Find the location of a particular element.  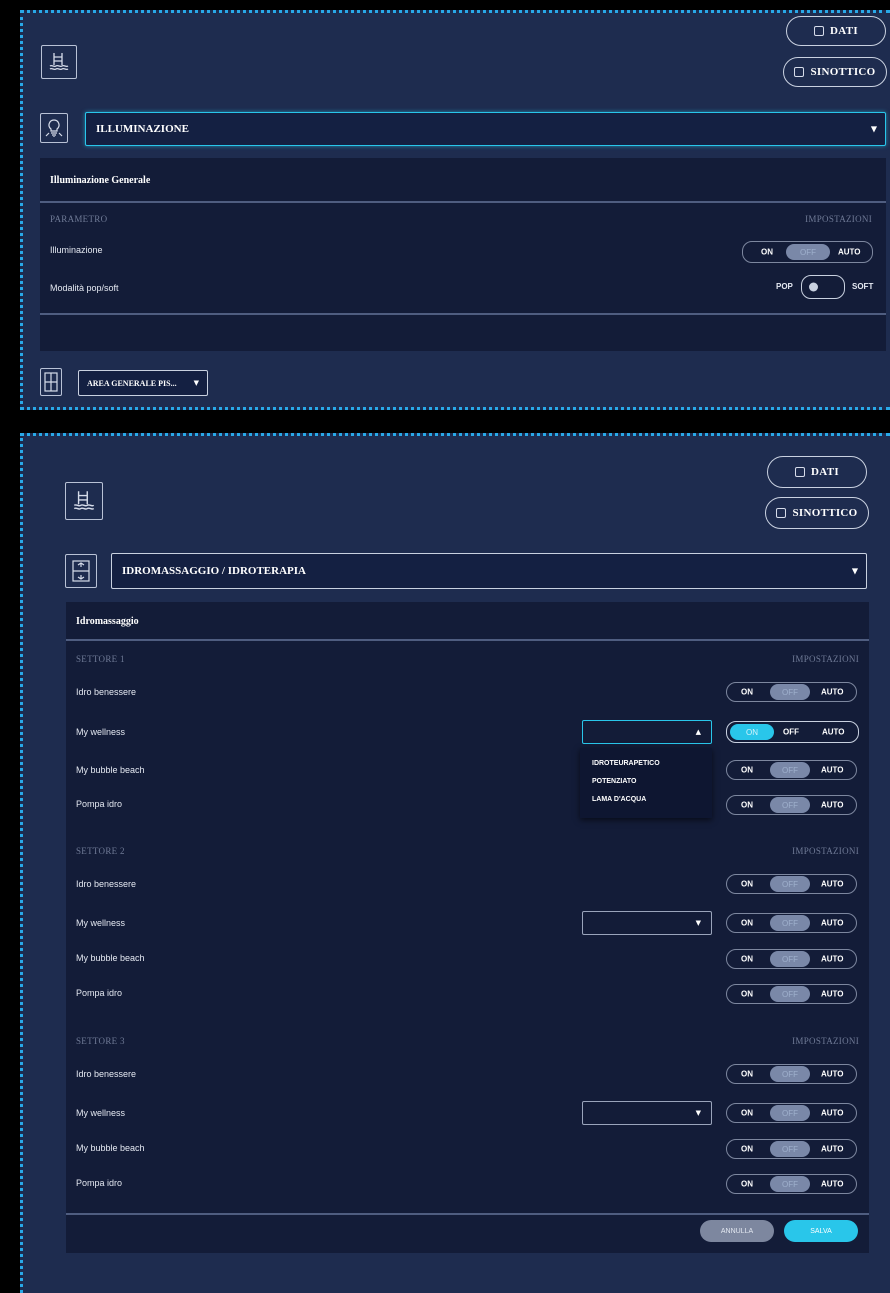

toggle-idro-benessere-s3: ON OFF AUTO is located at coordinates (791, 1074).